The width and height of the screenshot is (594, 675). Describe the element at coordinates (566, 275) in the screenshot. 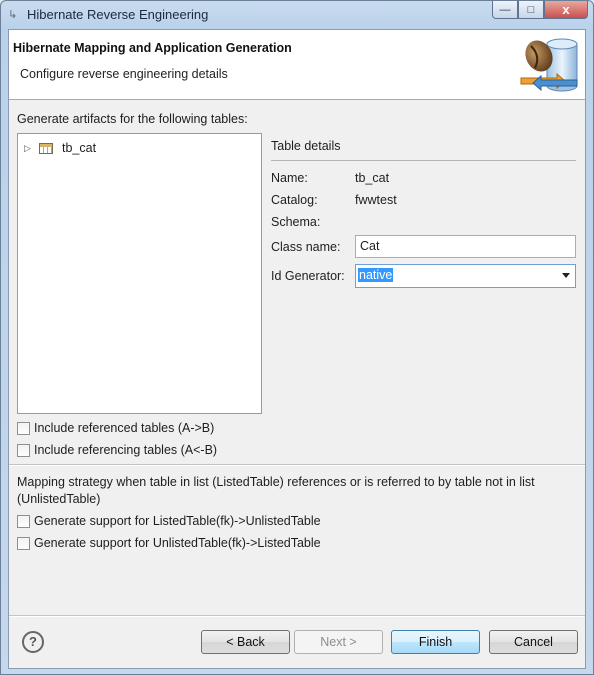

I see `dropdown-arrow-icon` at that location.